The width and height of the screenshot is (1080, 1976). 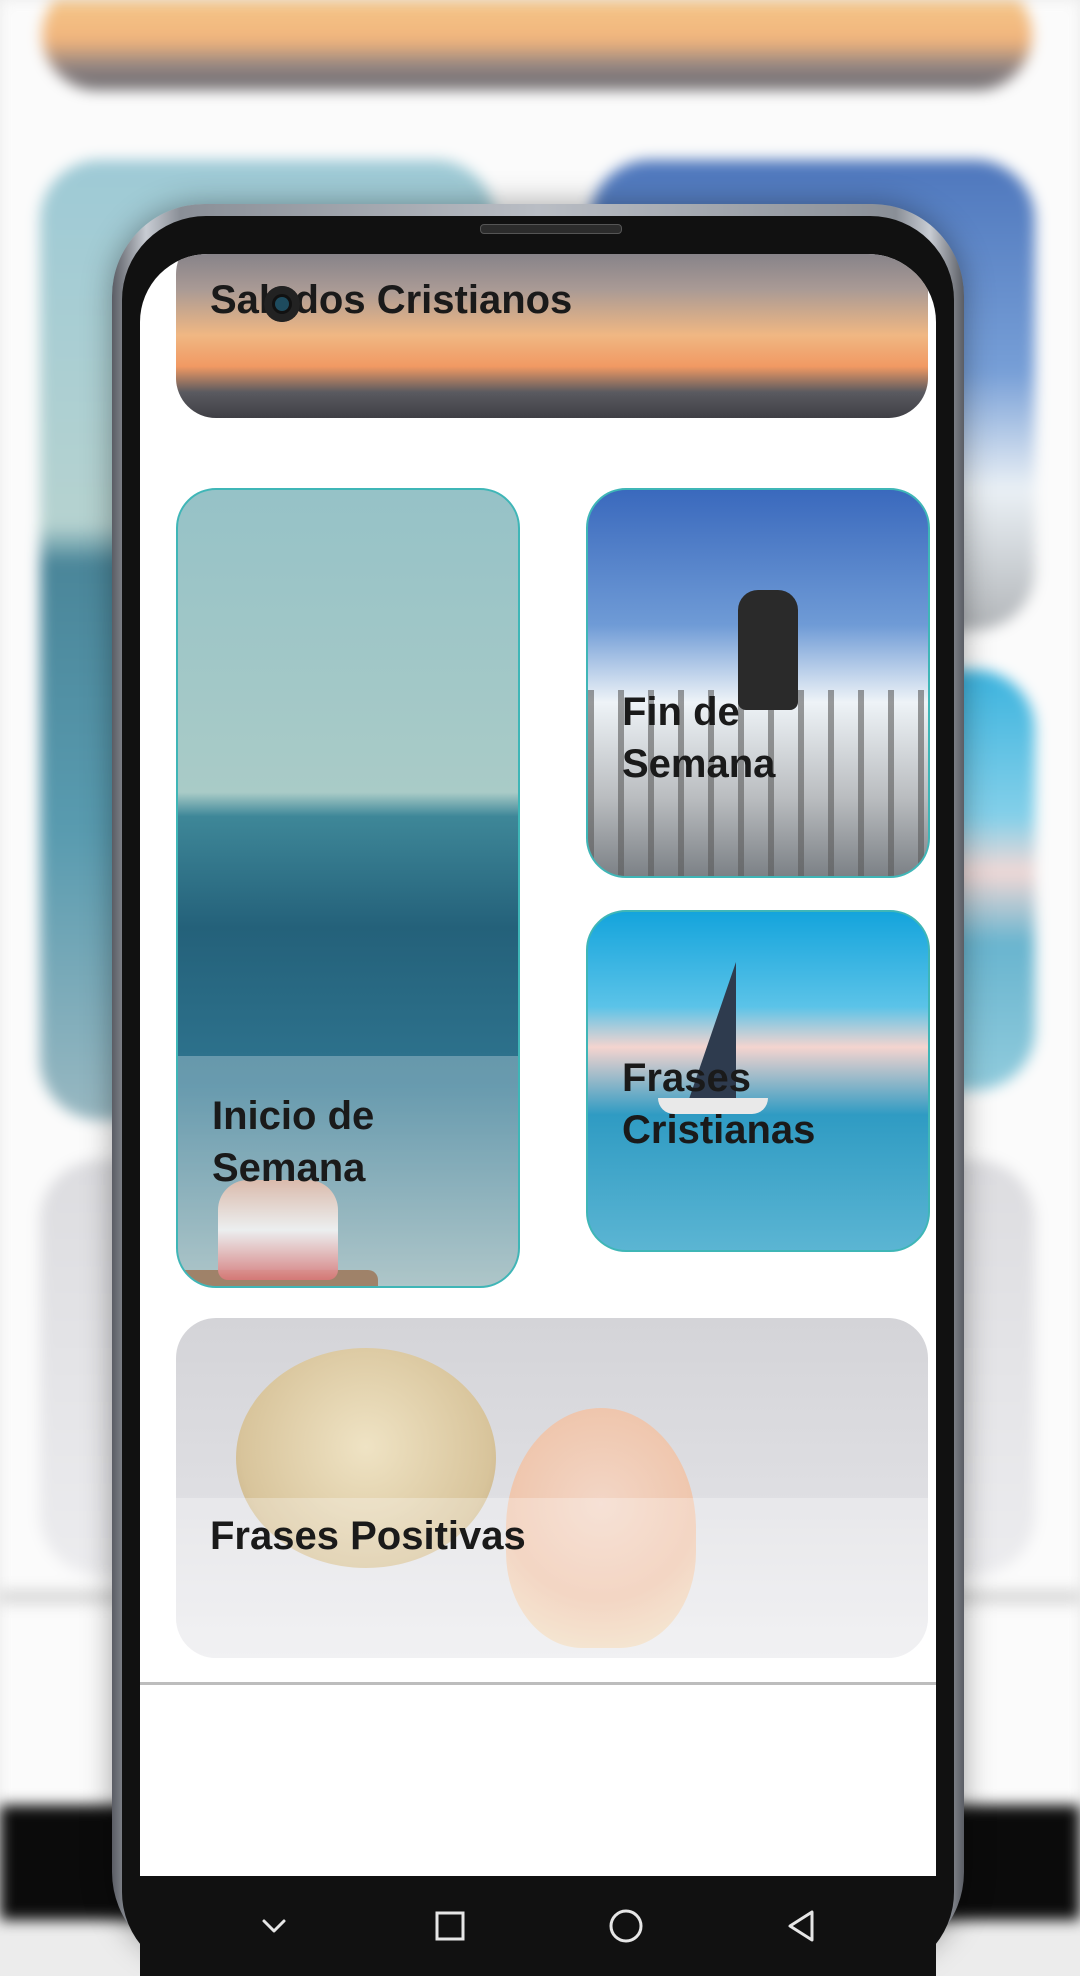 I want to click on card-label: Inicio de Semana, so click(x=293, y=1142).